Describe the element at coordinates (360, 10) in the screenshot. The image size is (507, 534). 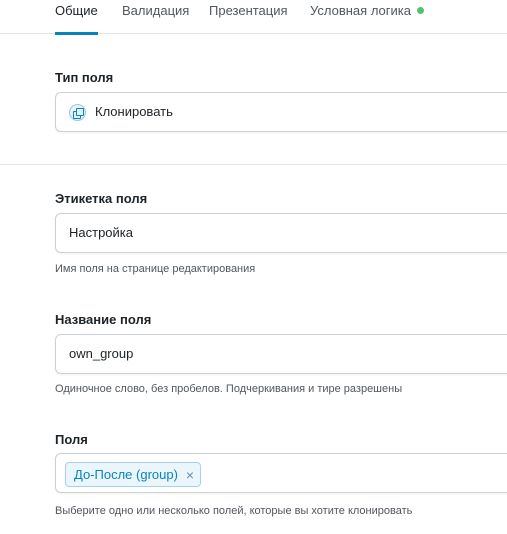
I see `tab-conditional-logic-label: Условная логика` at that location.